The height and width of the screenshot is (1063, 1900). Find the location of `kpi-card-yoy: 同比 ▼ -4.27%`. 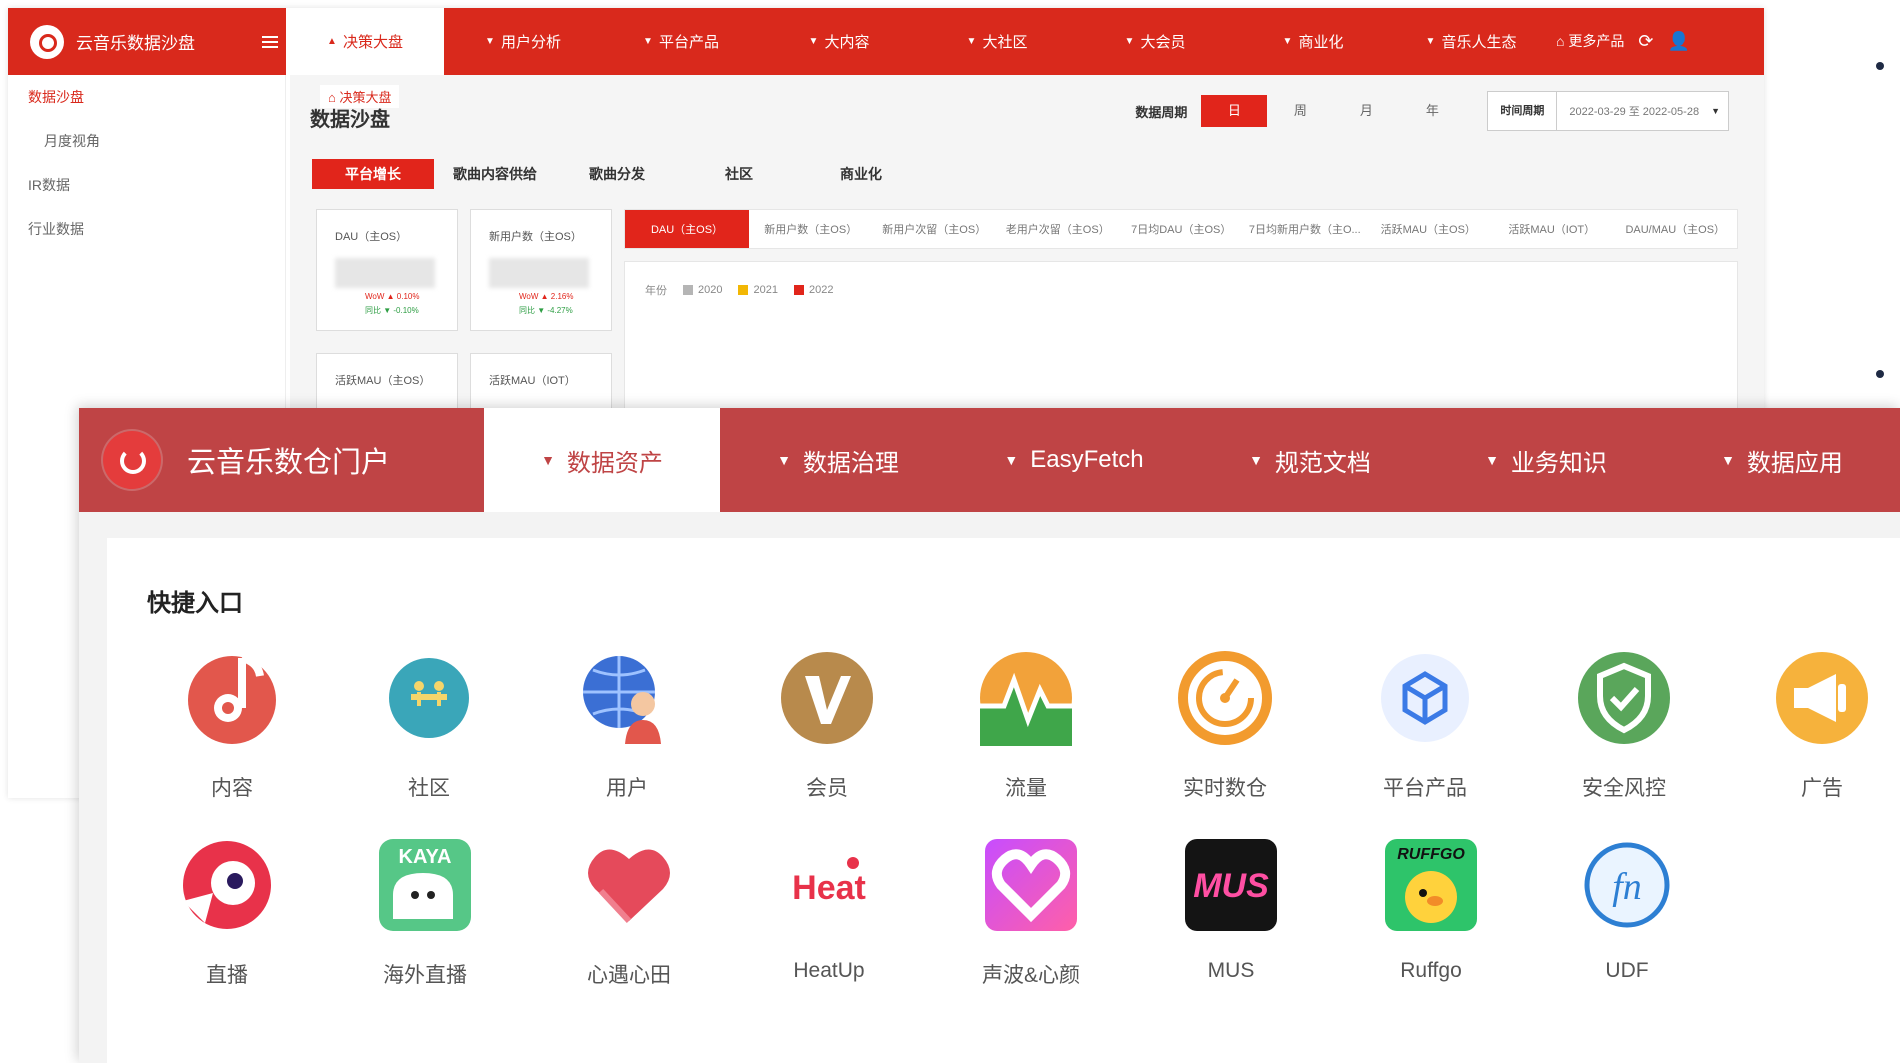

kpi-card-yoy: 同比 ▼ -4.27% is located at coordinates (546, 310).